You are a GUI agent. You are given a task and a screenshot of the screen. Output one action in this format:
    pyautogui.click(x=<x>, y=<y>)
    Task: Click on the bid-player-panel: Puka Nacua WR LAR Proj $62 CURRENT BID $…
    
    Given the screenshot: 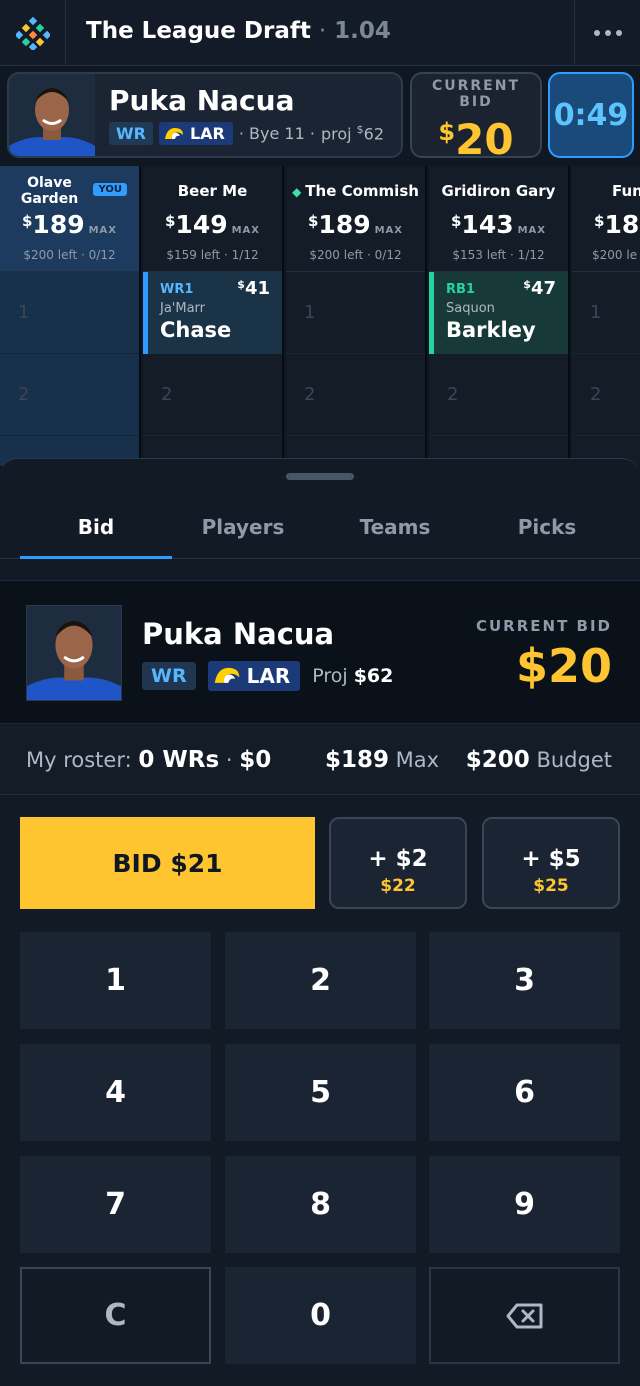 What is the action you would take?
    pyautogui.click(x=320, y=652)
    